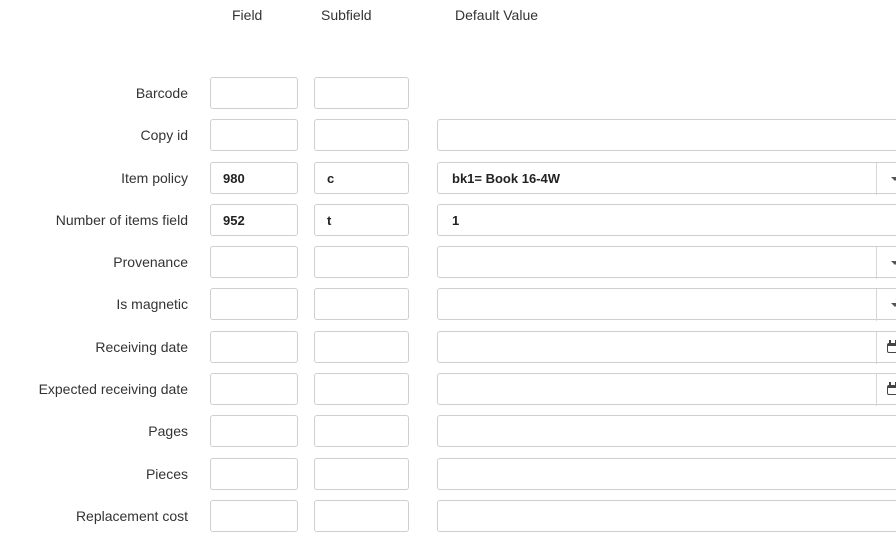  Describe the element at coordinates (254, 178) in the screenshot. I see `field-input: 980` at that location.